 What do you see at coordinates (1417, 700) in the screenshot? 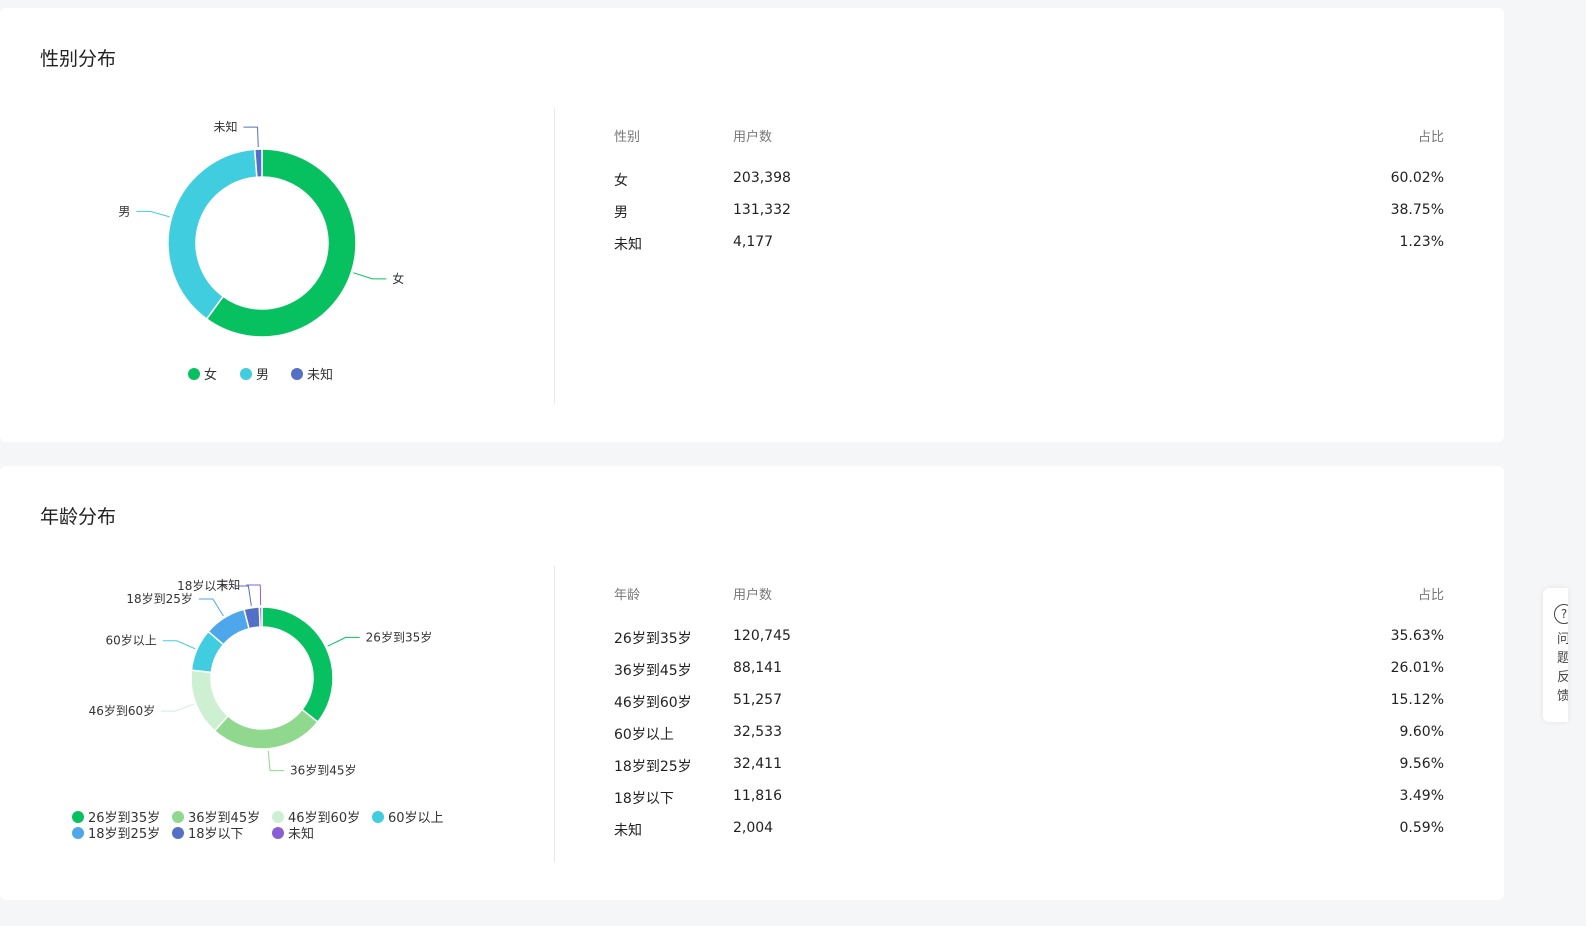
I see `cell-pct: 15.12%` at bounding box center [1417, 700].